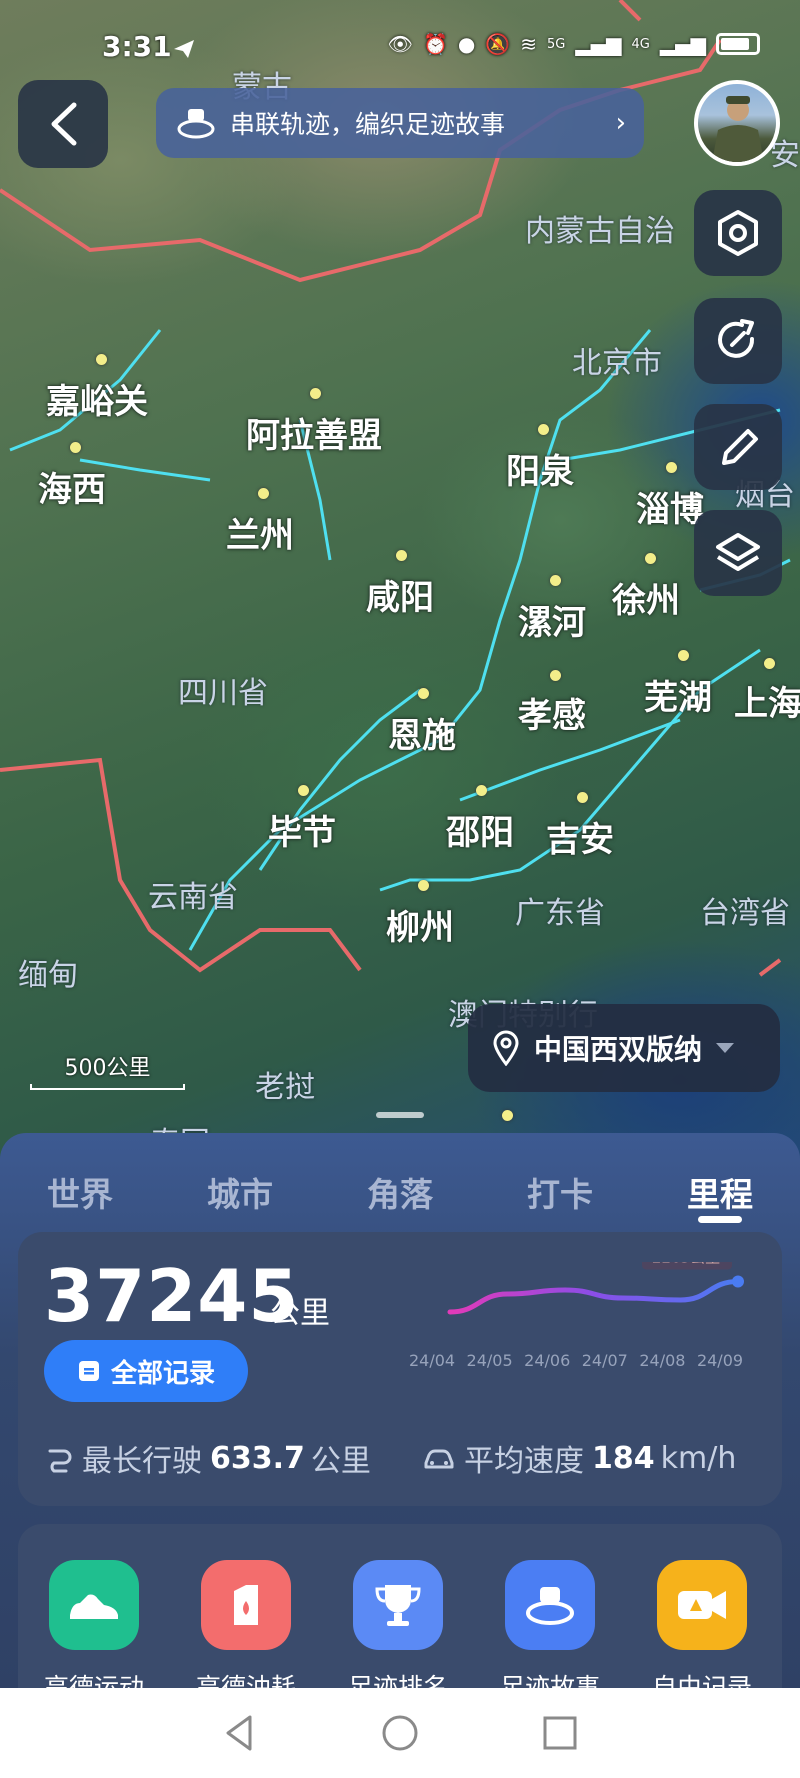  What do you see at coordinates (556, 44) in the screenshot?
I see `signal-5g-label: 5G` at bounding box center [556, 44].